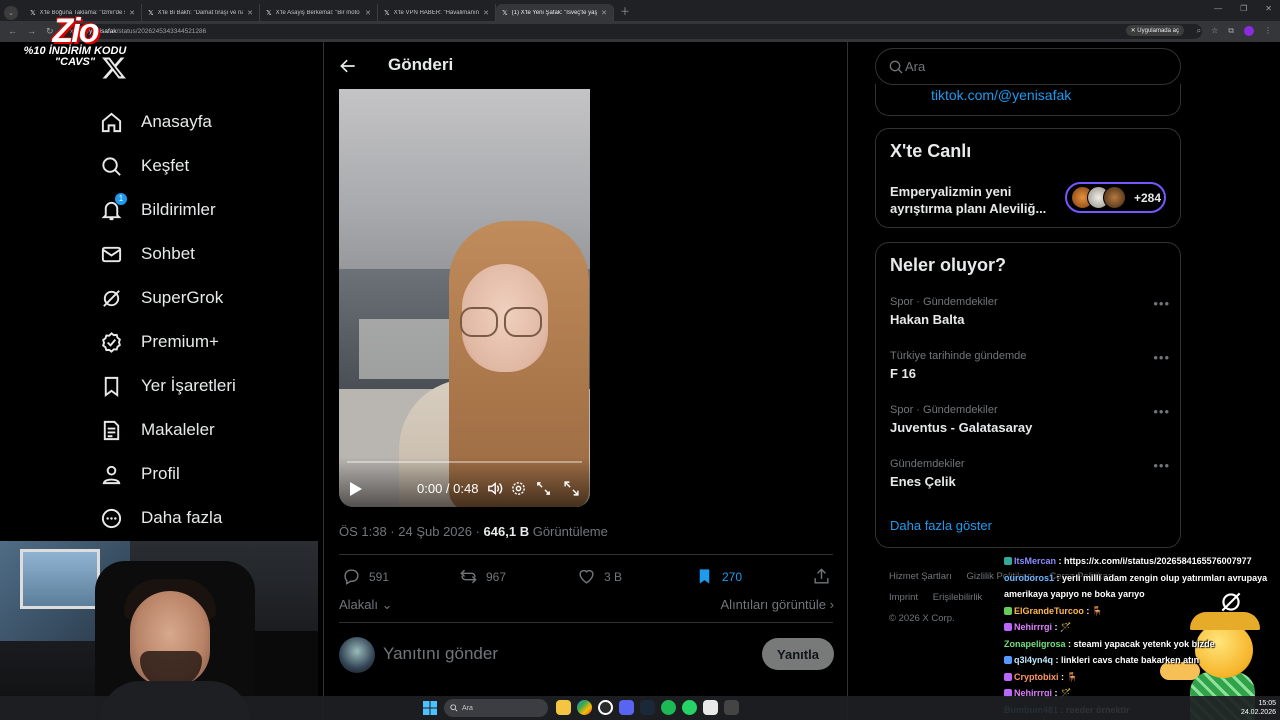  What do you see at coordinates (1030, 473) in the screenshot?
I see `trend-item: Gündemdekiler Enes Çelik •••` at bounding box center [1030, 473].